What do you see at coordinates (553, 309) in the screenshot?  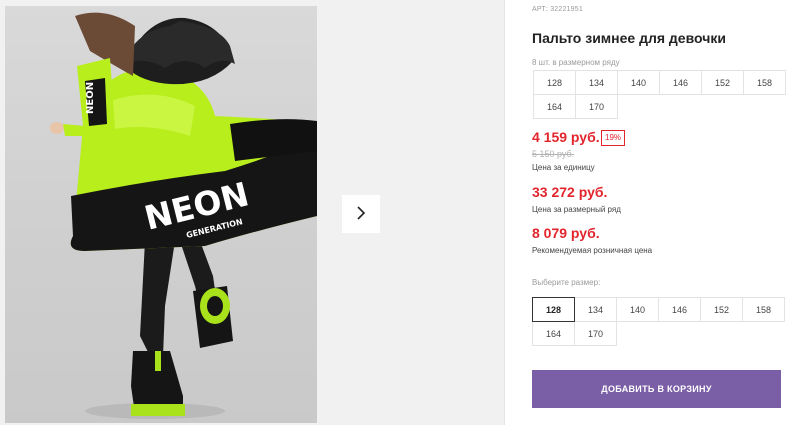 I see `size-option-selected: 128` at bounding box center [553, 309].